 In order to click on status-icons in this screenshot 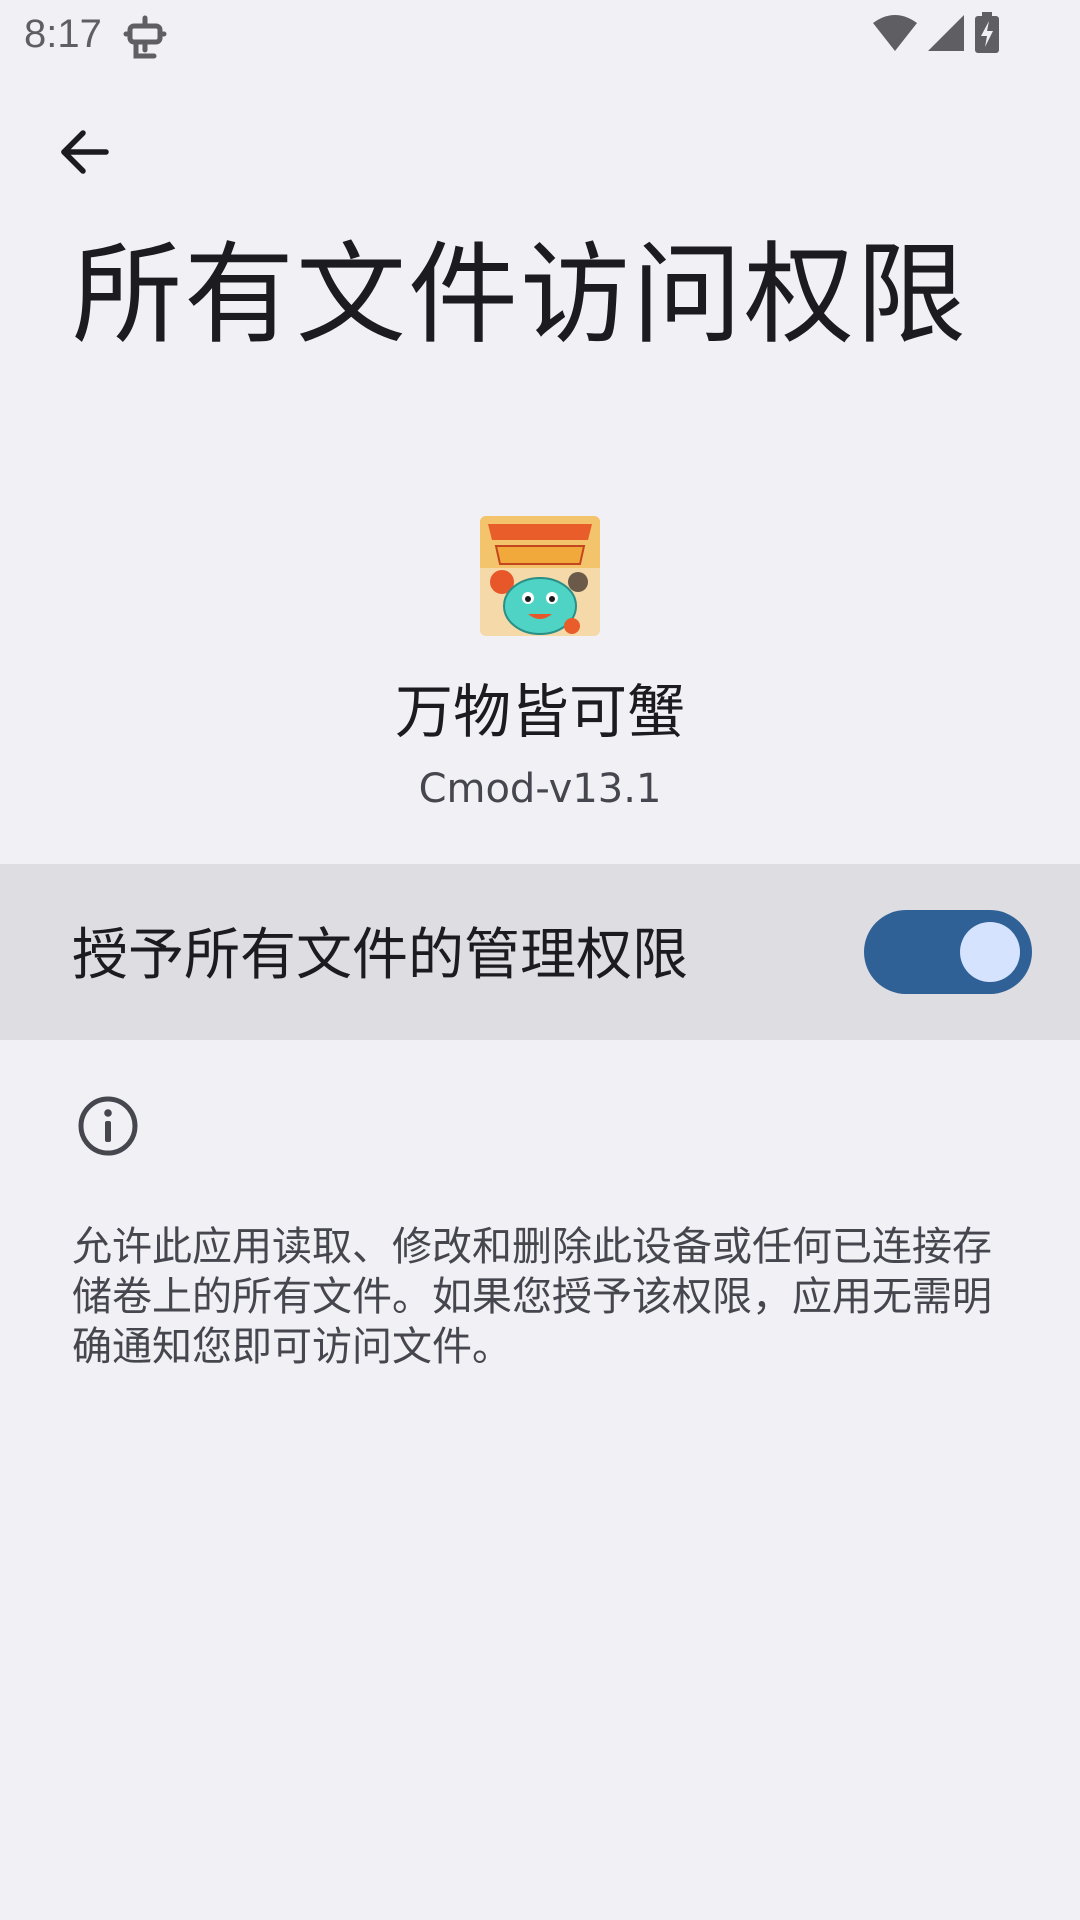, I will do `click(936, 35)`.